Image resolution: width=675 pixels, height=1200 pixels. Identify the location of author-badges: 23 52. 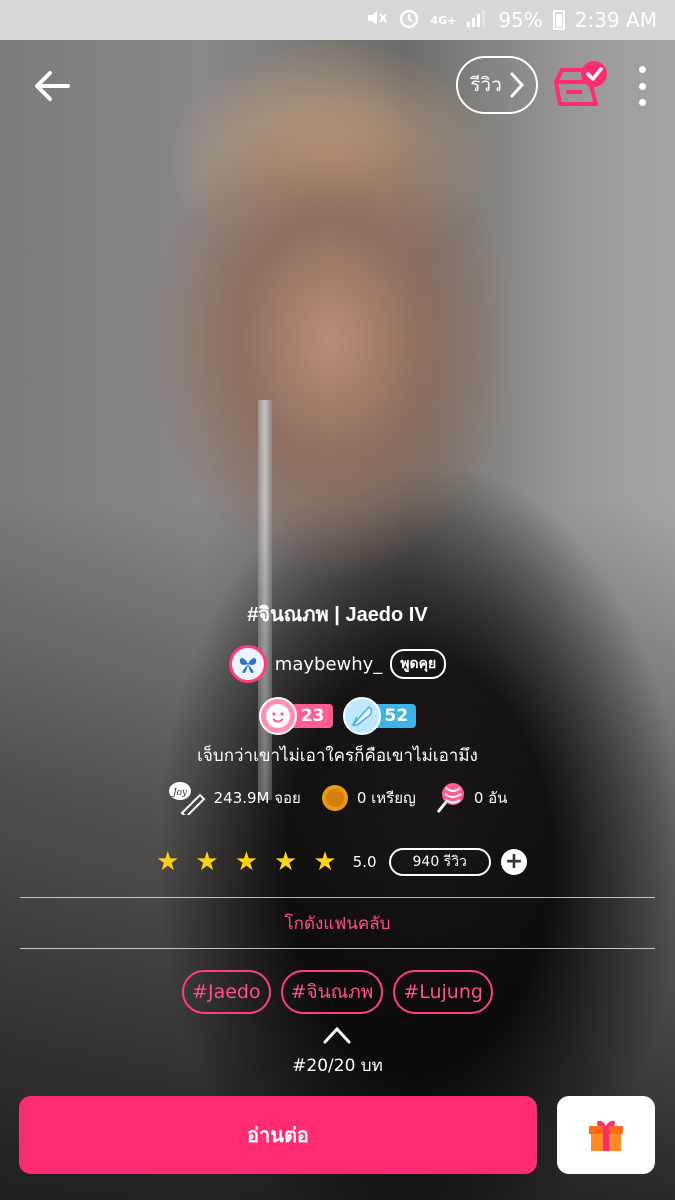
(337, 716).